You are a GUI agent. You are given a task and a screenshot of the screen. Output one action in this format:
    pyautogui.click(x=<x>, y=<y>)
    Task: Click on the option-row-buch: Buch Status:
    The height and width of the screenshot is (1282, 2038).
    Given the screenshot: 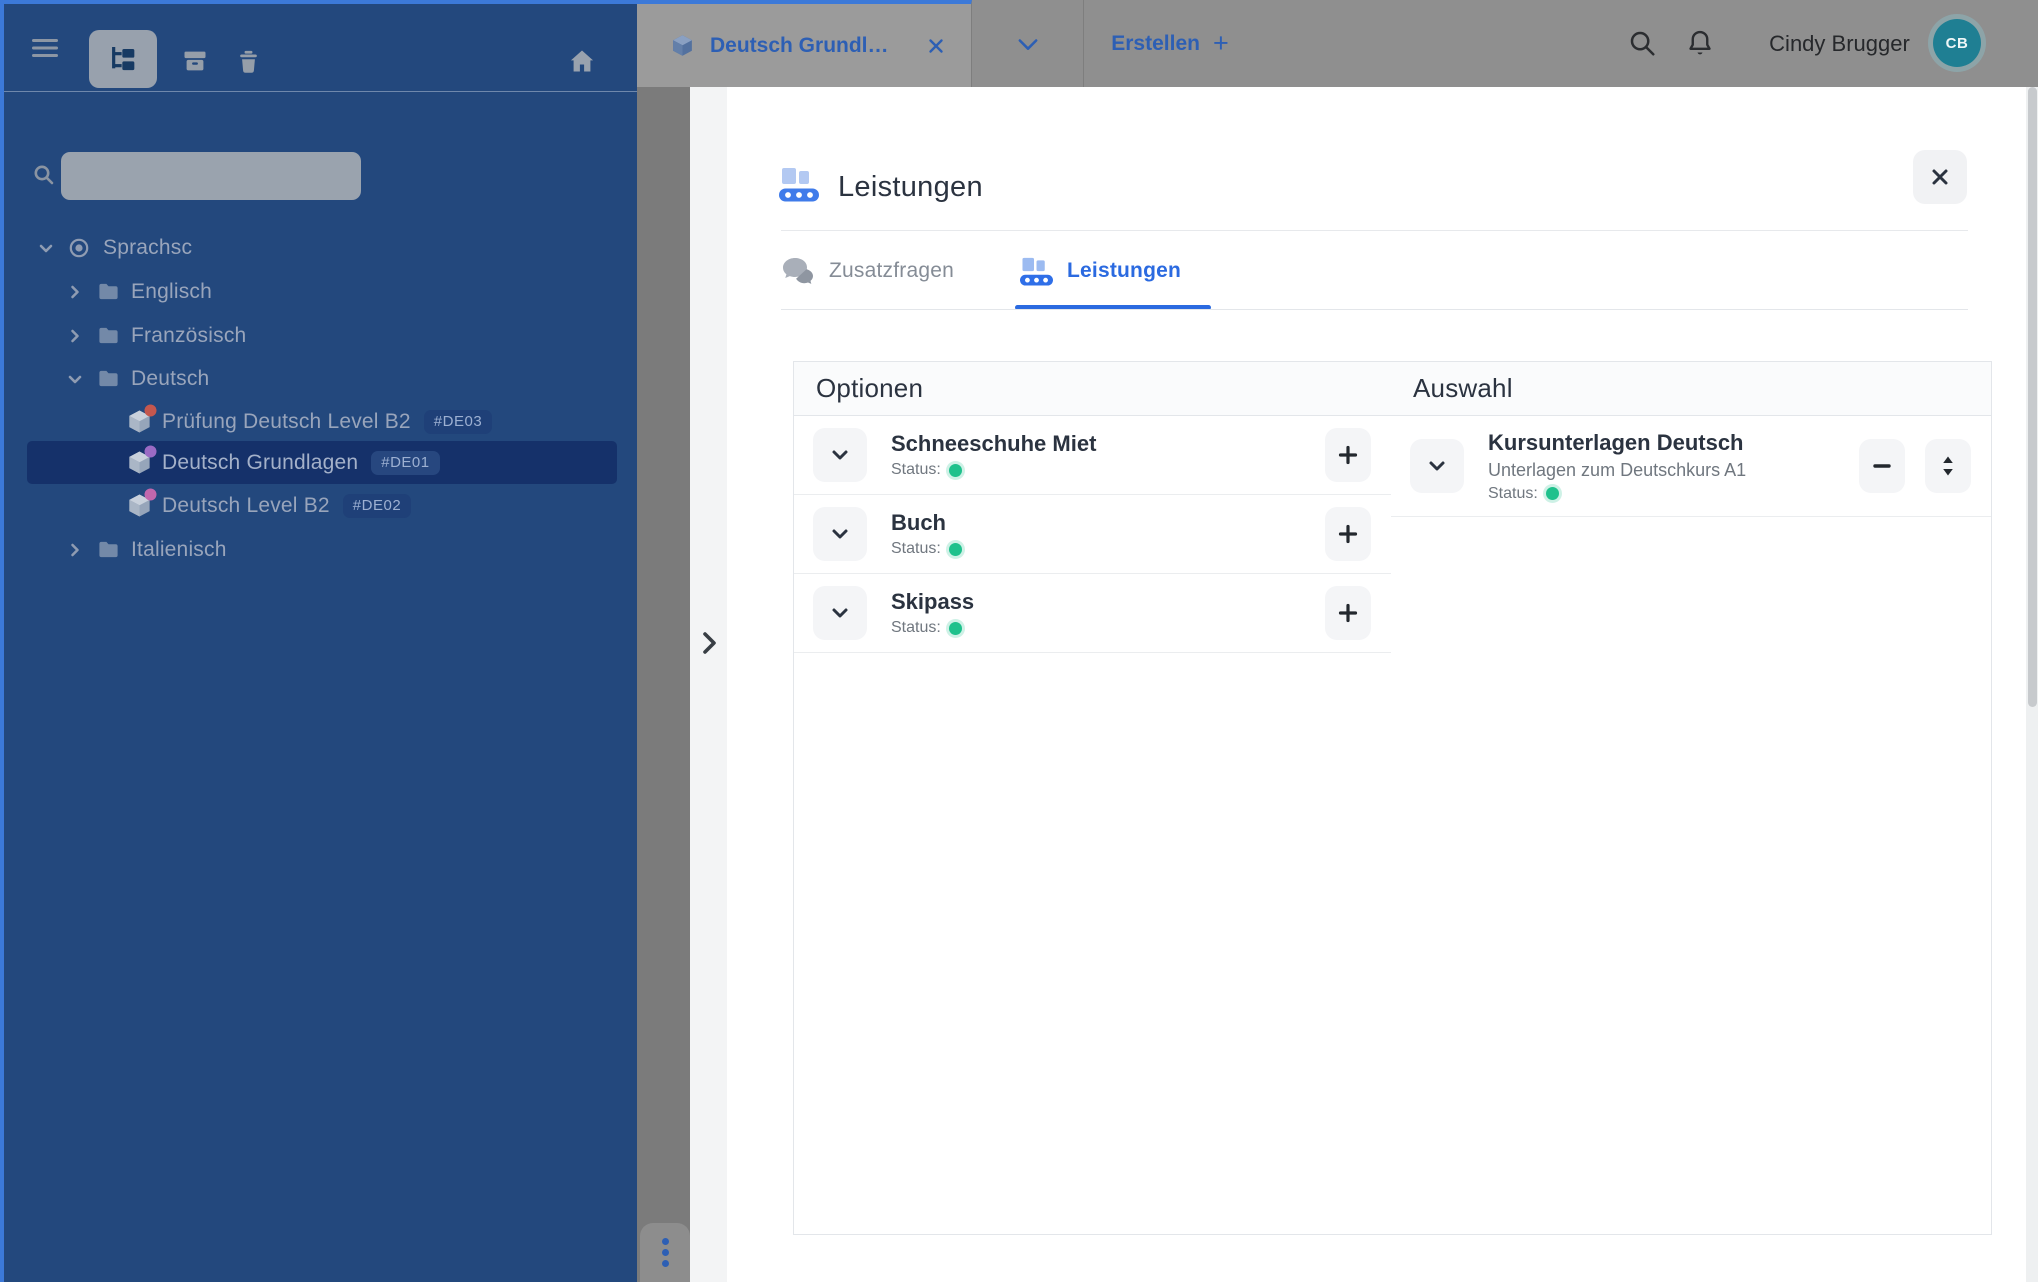 What is the action you would take?
    pyautogui.click(x=1092, y=534)
    